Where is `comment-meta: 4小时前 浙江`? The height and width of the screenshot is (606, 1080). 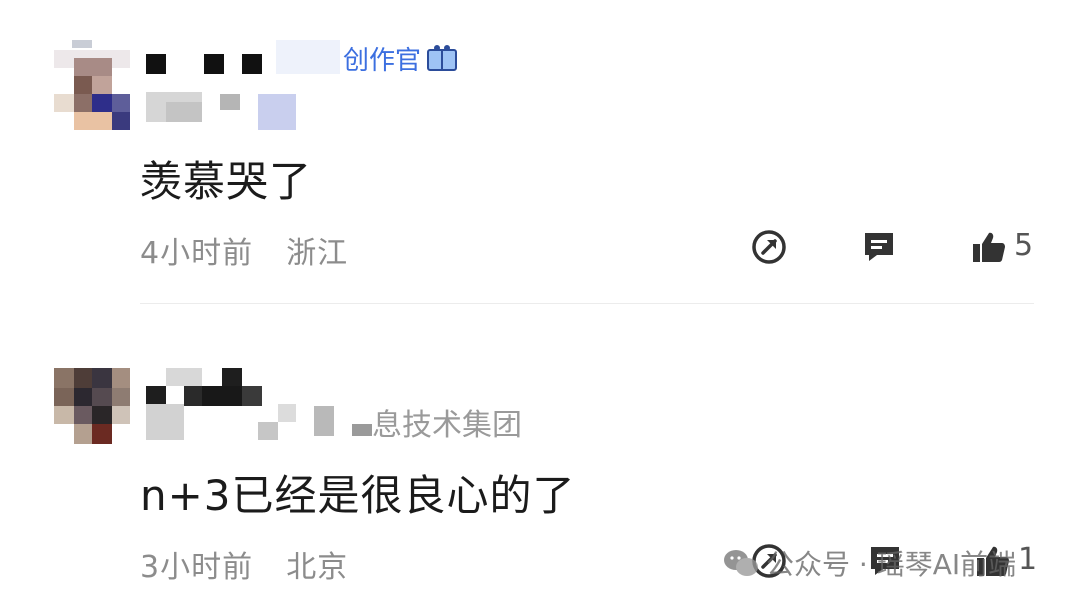
comment-meta: 4小时前 浙江 is located at coordinates (244, 250).